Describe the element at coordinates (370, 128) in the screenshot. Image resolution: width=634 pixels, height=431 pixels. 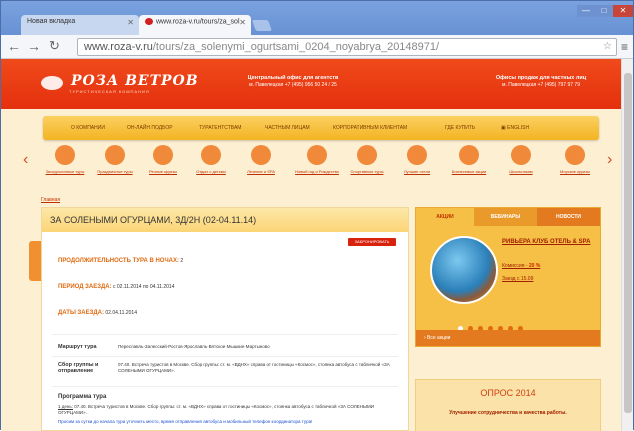
I see `menu-item-corporate: КОРПОРАТИВНЫМ КЛИЕНТАМ` at that location.